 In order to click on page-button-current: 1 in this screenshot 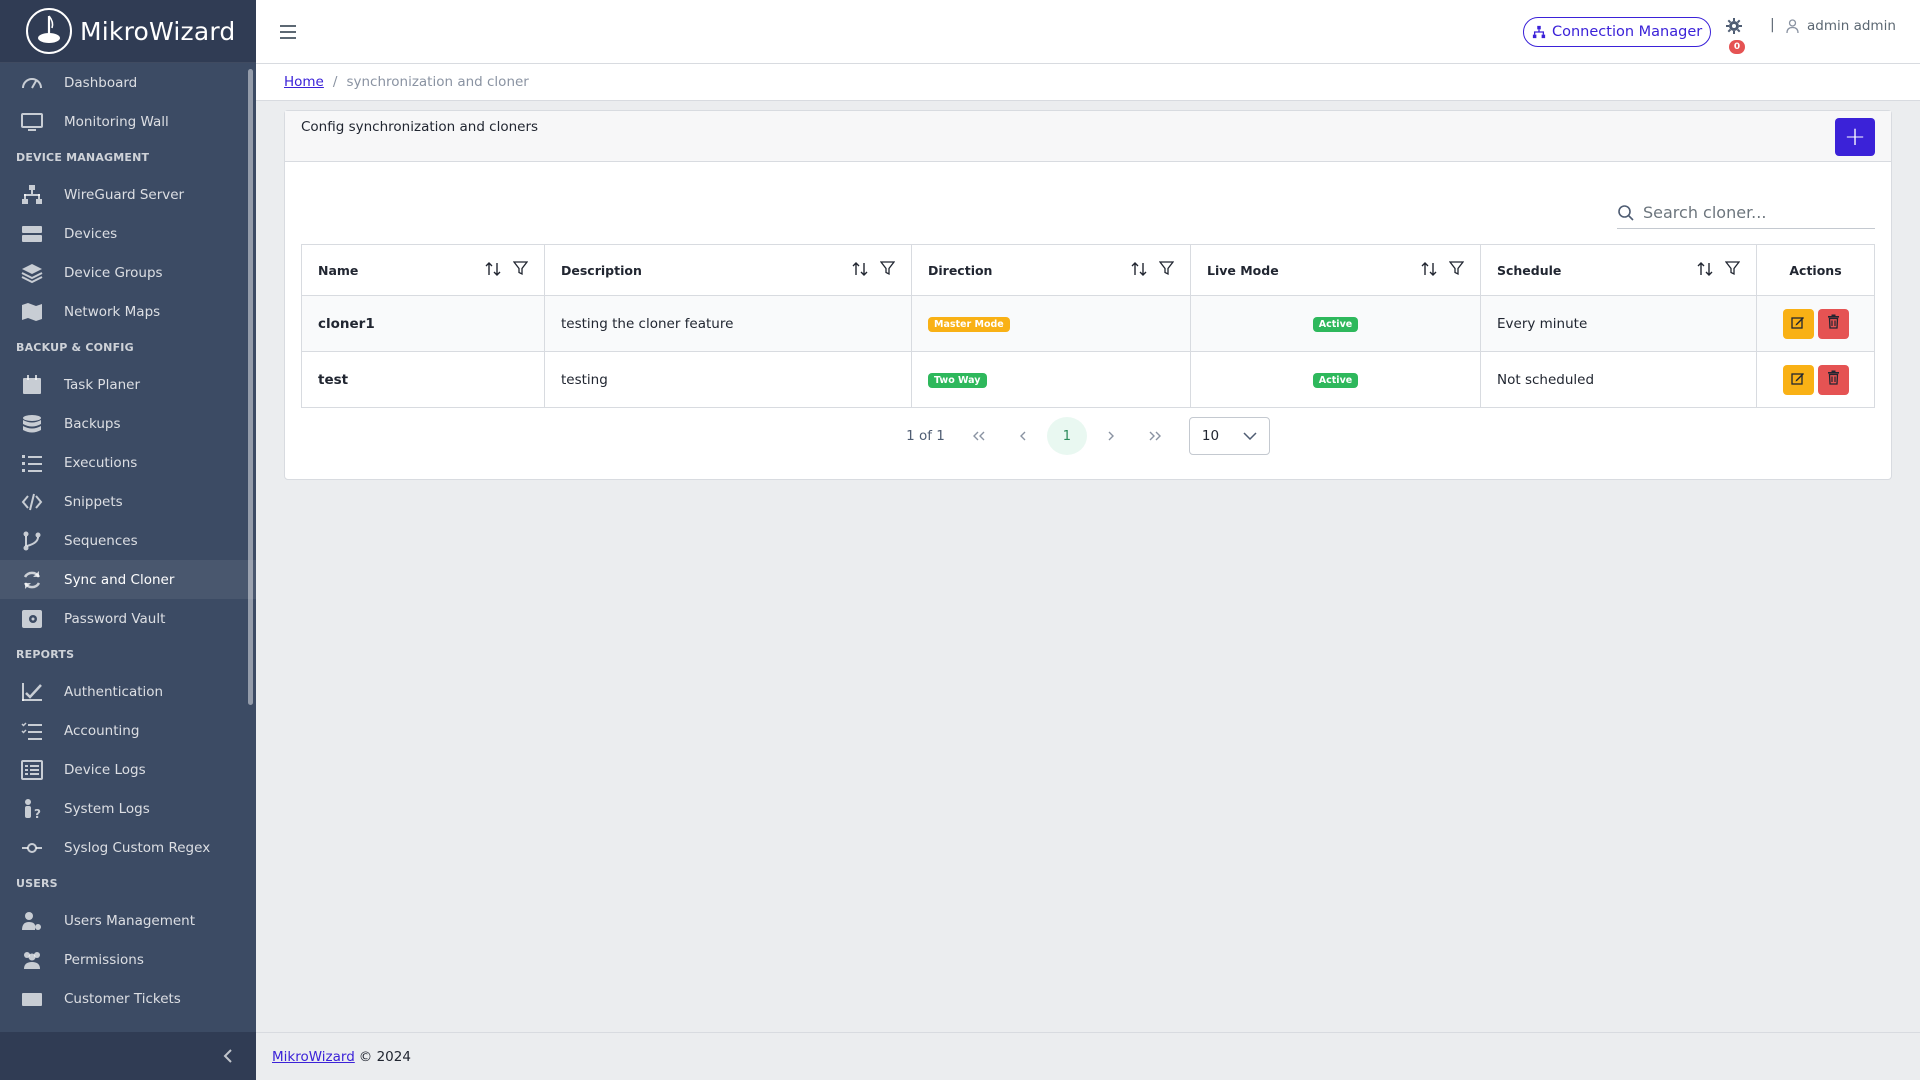, I will do `click(1066, 436)`.